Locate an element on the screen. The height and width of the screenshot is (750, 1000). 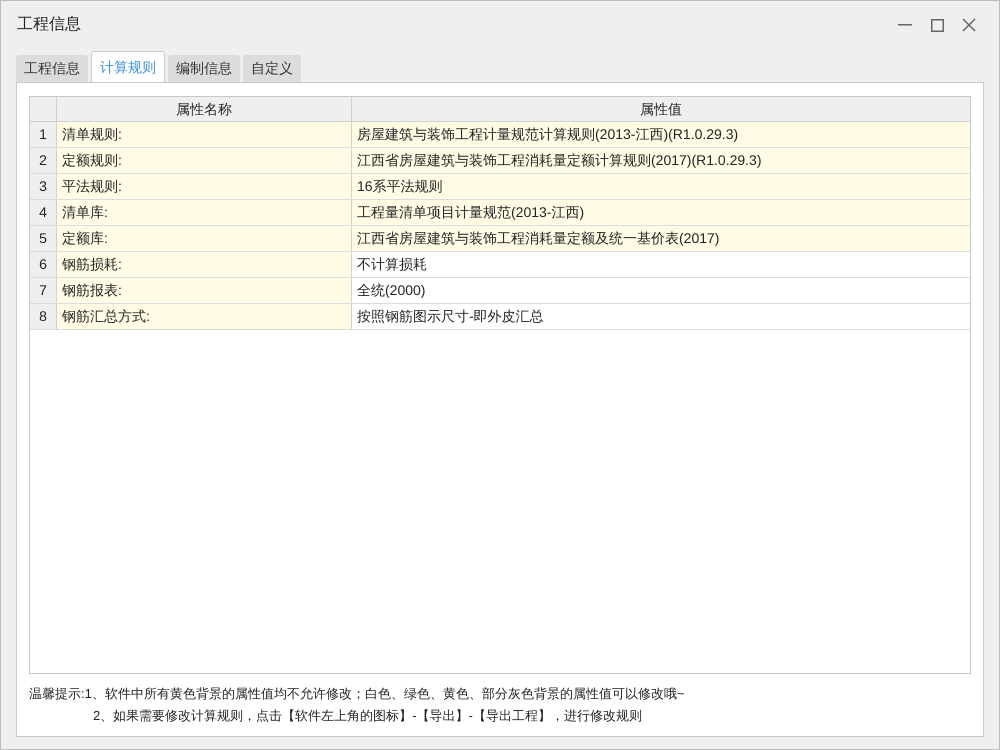
table-cell: 钢筋损耗: is located at coordinates (204, 264).